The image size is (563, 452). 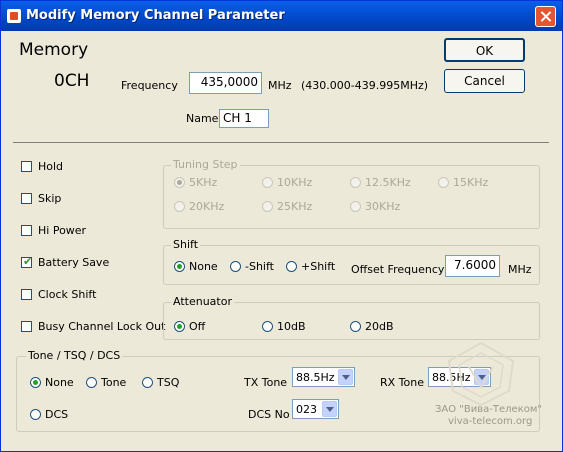 What do you see at coordinates (51, 166) in the screenshot?
I see `checkbox-label: Hold` at bounding box center [51, 166].